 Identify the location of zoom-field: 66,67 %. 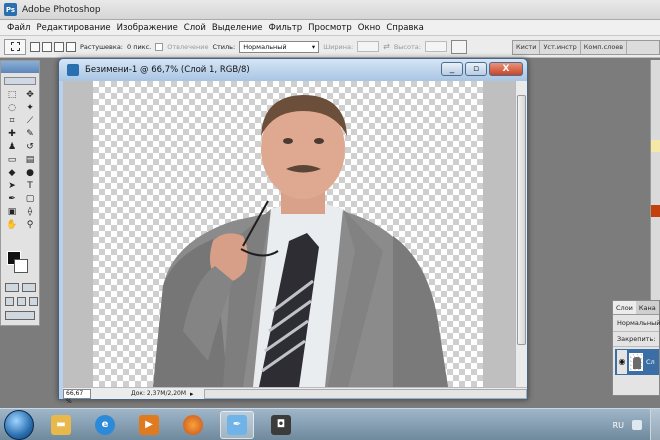
(77, 396).